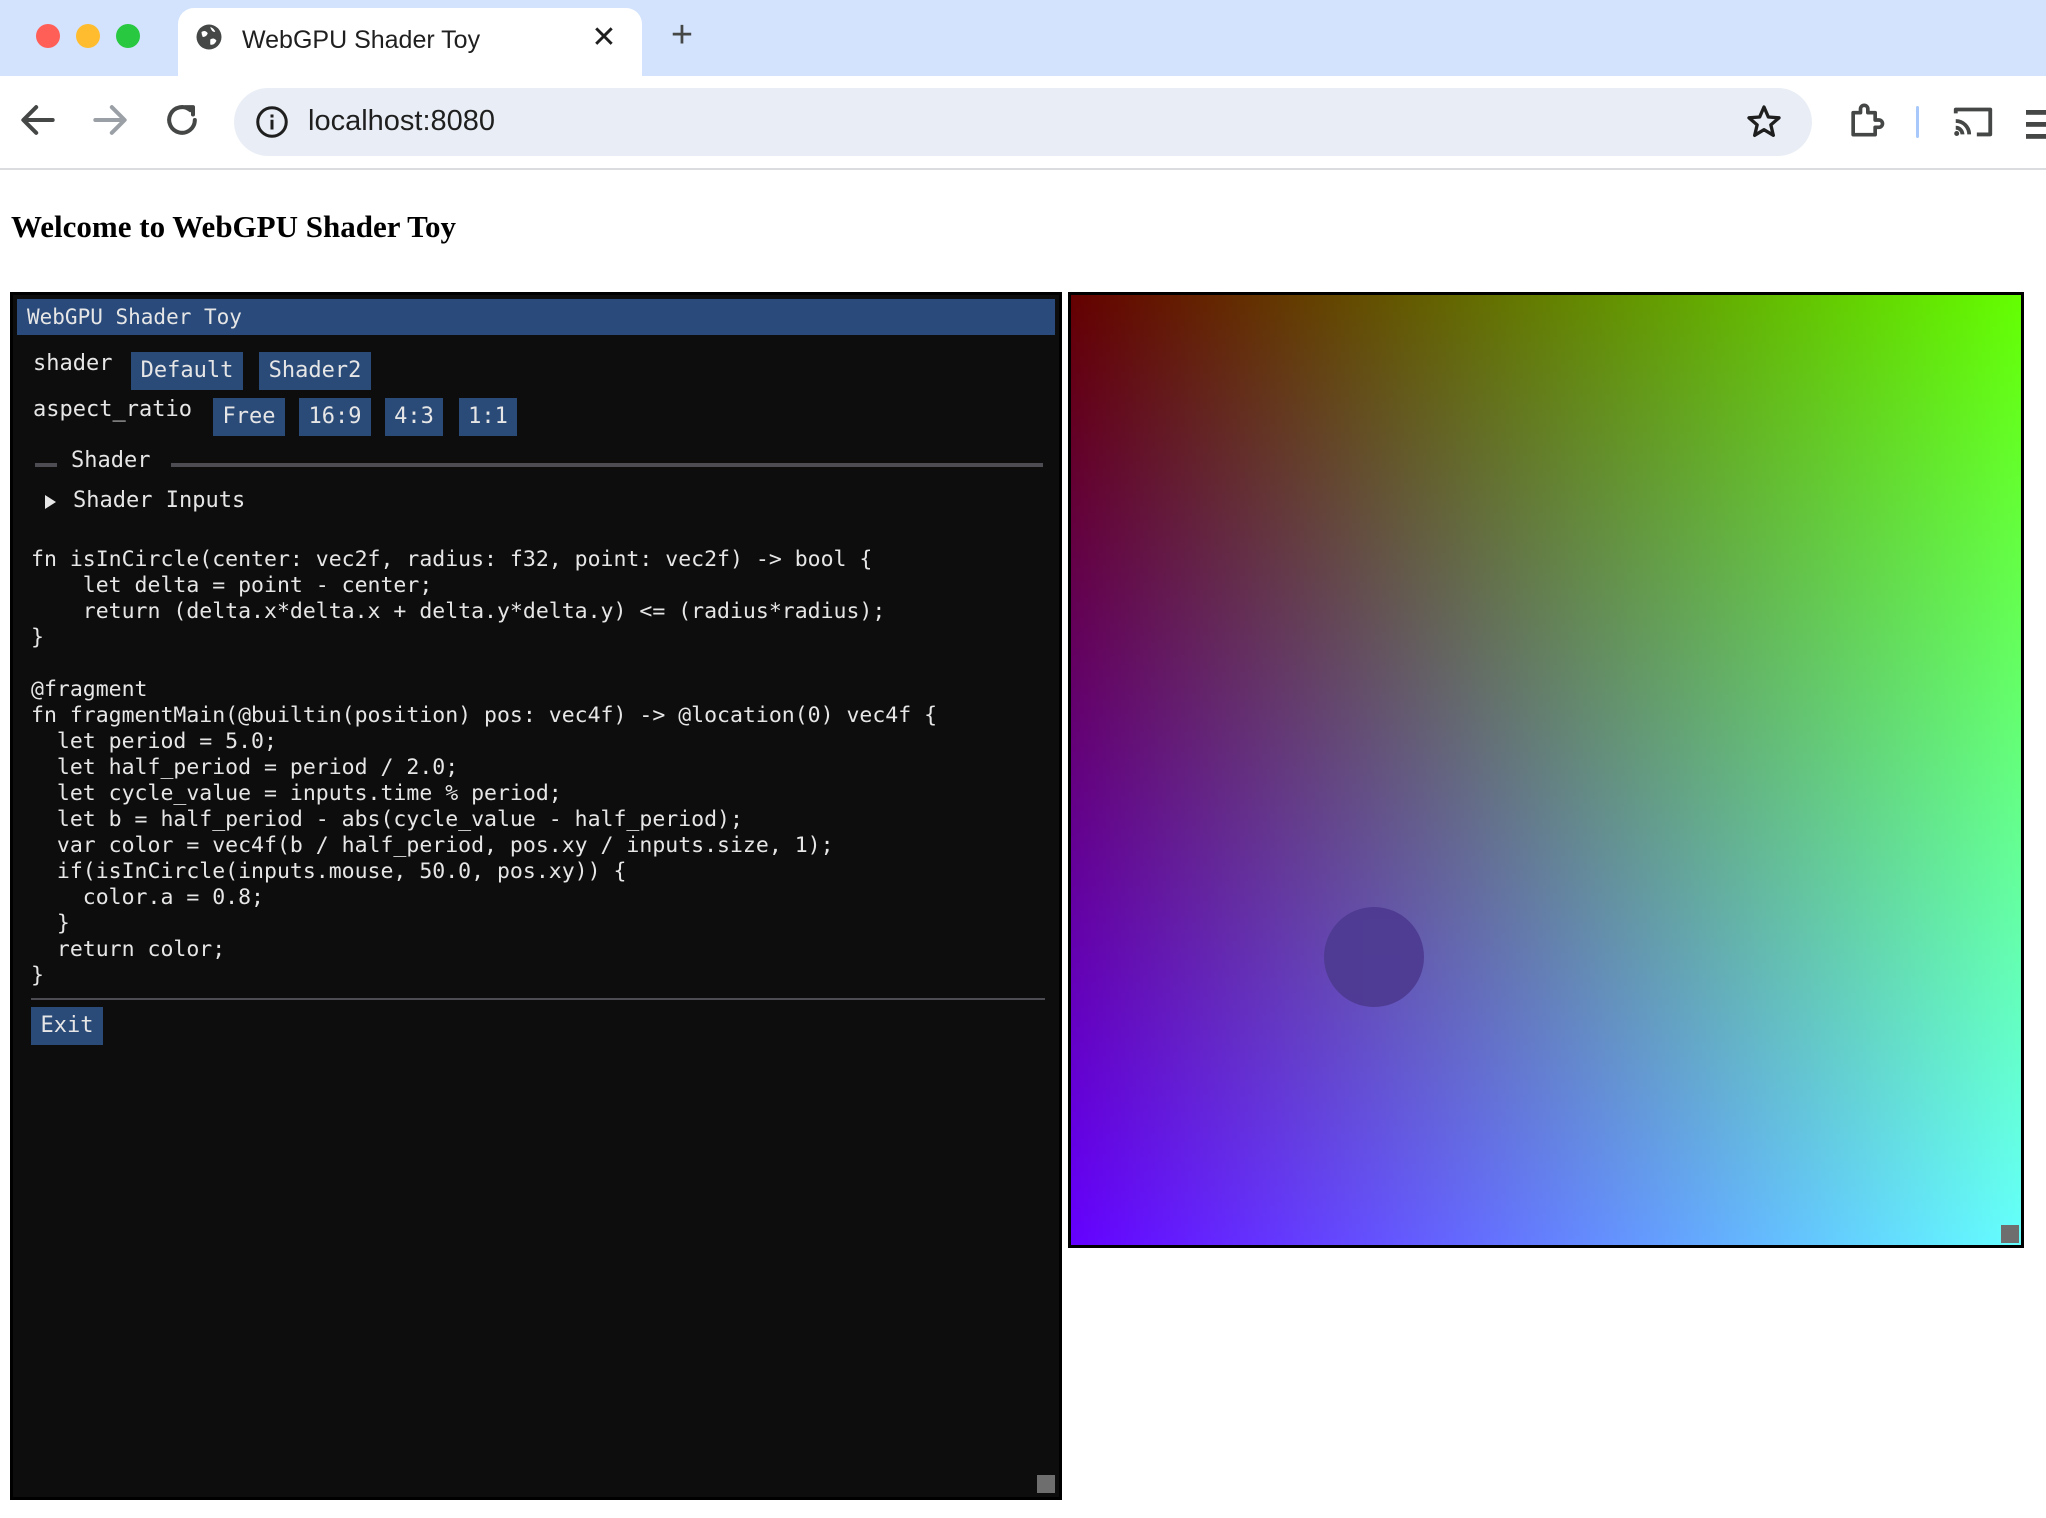 The height and width of the screenshot is (1518, 2046). What do you see at coordinates (110, 120) in the screenshot?
I see `forward-arrow-icon` at bounding box center [110, 120].